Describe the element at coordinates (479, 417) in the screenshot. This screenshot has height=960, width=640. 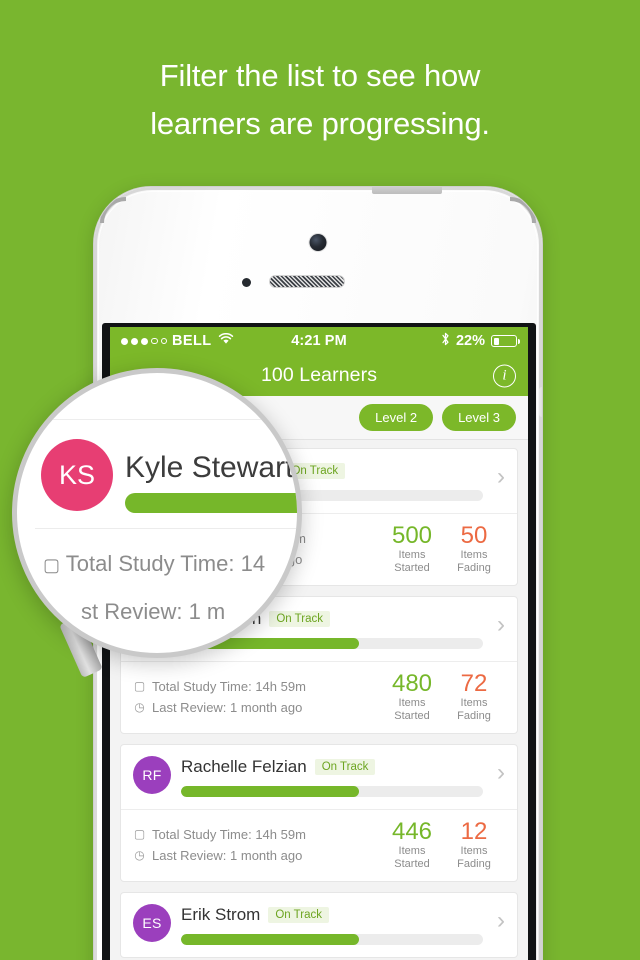
I see `filter-pill-level-3: Level 3` at that location.